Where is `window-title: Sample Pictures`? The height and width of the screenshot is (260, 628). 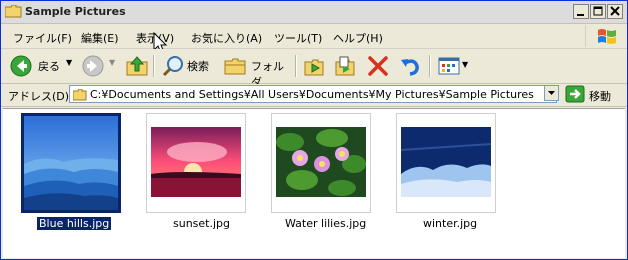 window-title: Sample Pictures is located at coordinates (75, 11).